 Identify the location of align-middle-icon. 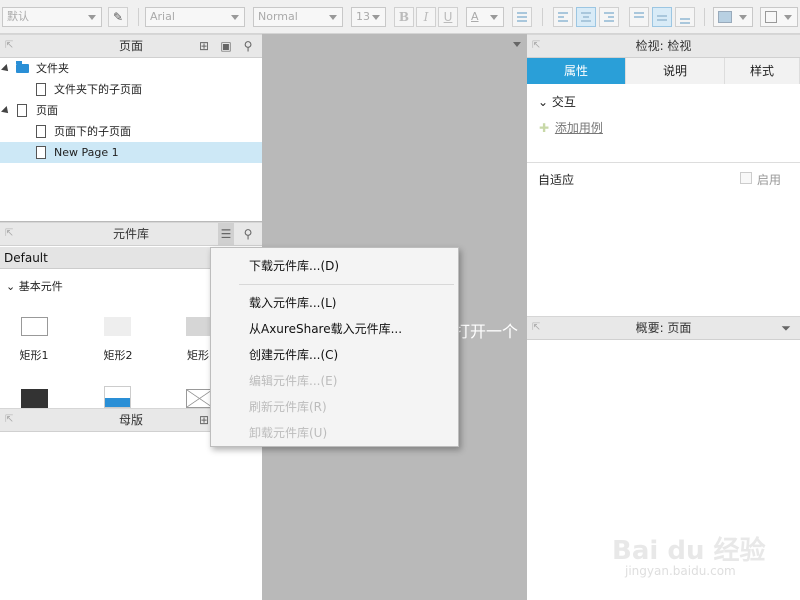
(662, 20).